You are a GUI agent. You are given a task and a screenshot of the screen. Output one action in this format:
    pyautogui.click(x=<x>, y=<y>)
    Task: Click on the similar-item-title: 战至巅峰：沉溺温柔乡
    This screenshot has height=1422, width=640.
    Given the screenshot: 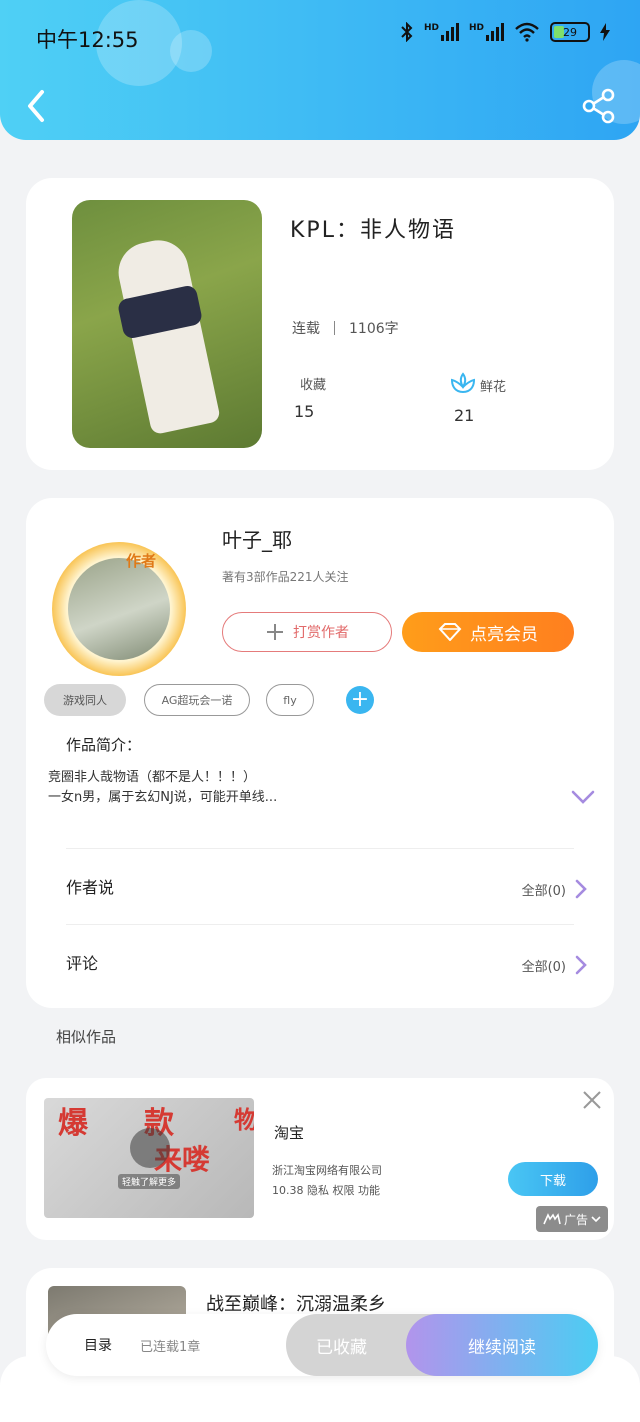 What is the action you would take?
    pyautogui.click(x=296, y=1303)
    